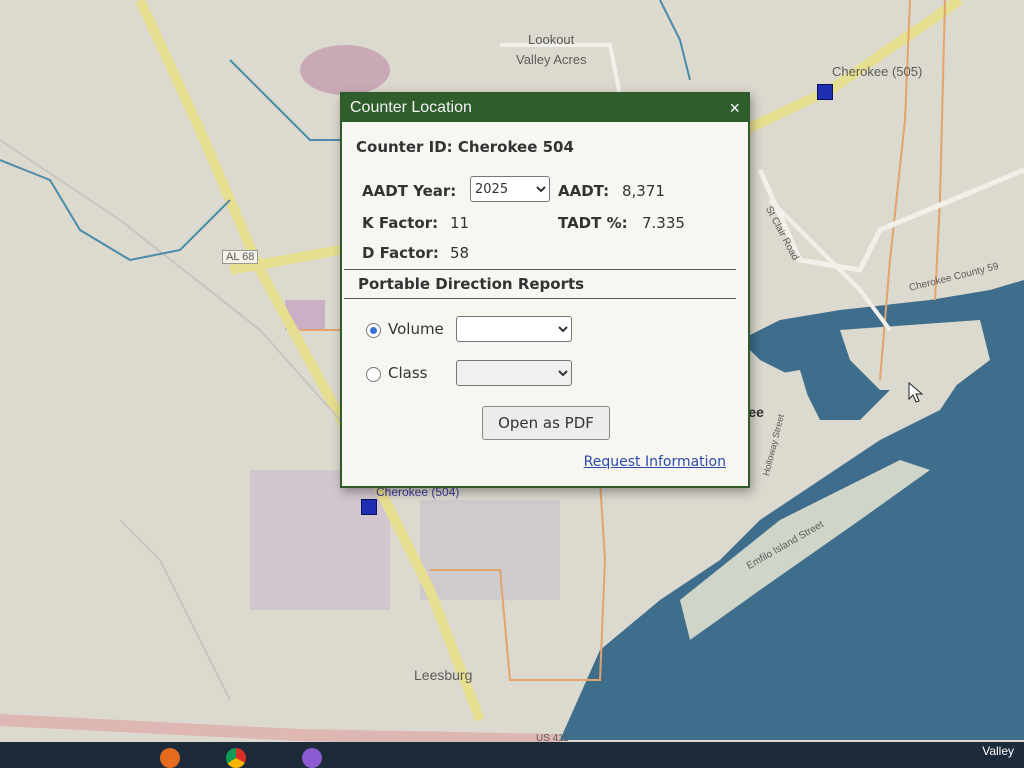 The image size is (1024, 768). What do you see at coordinates (460, 223) in the screenshot?
I see `k-factor-value: 11` at bounding box center [460, 223].